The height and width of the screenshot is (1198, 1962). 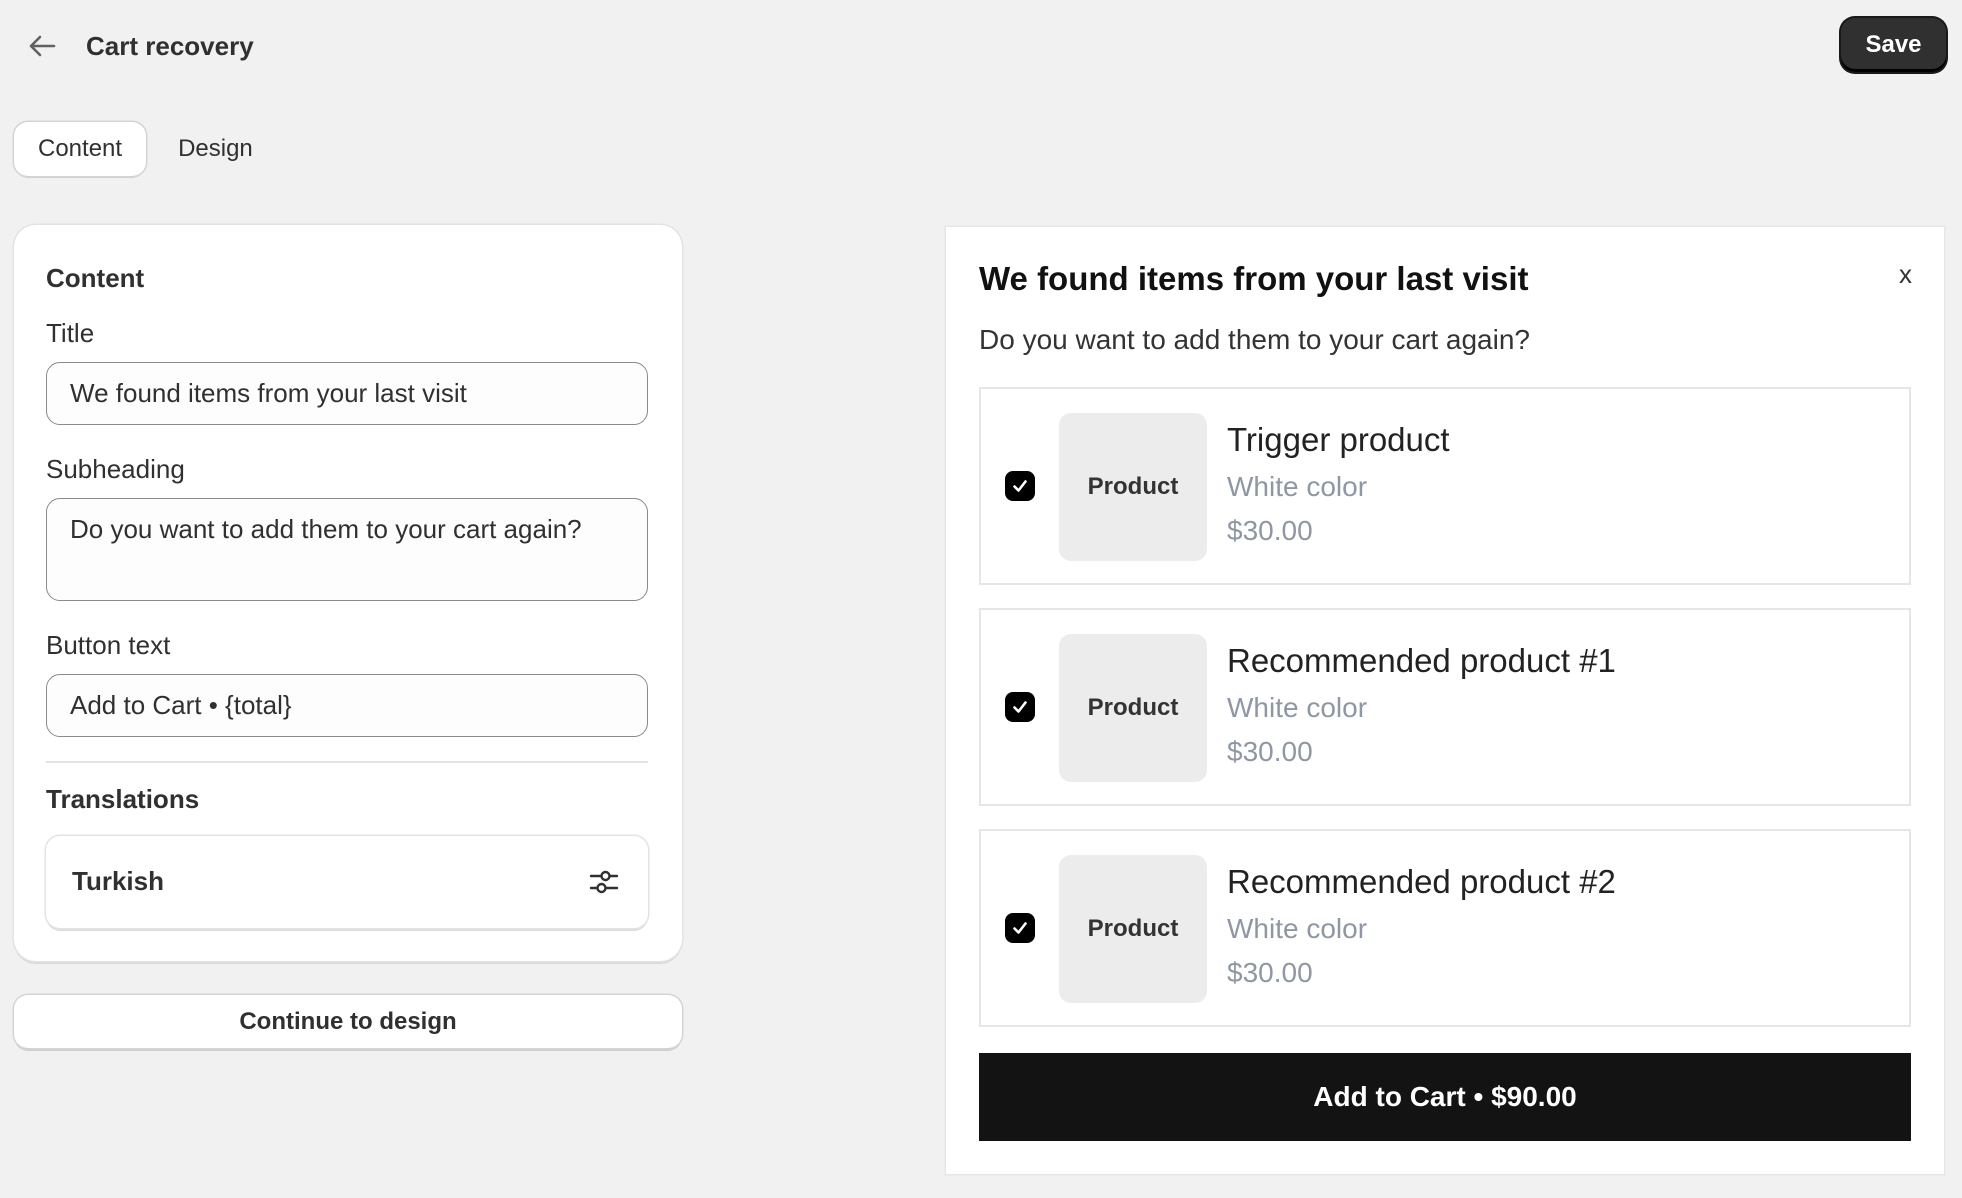 I want to click on content-card-heading: Content, so click(x=95, y=278).